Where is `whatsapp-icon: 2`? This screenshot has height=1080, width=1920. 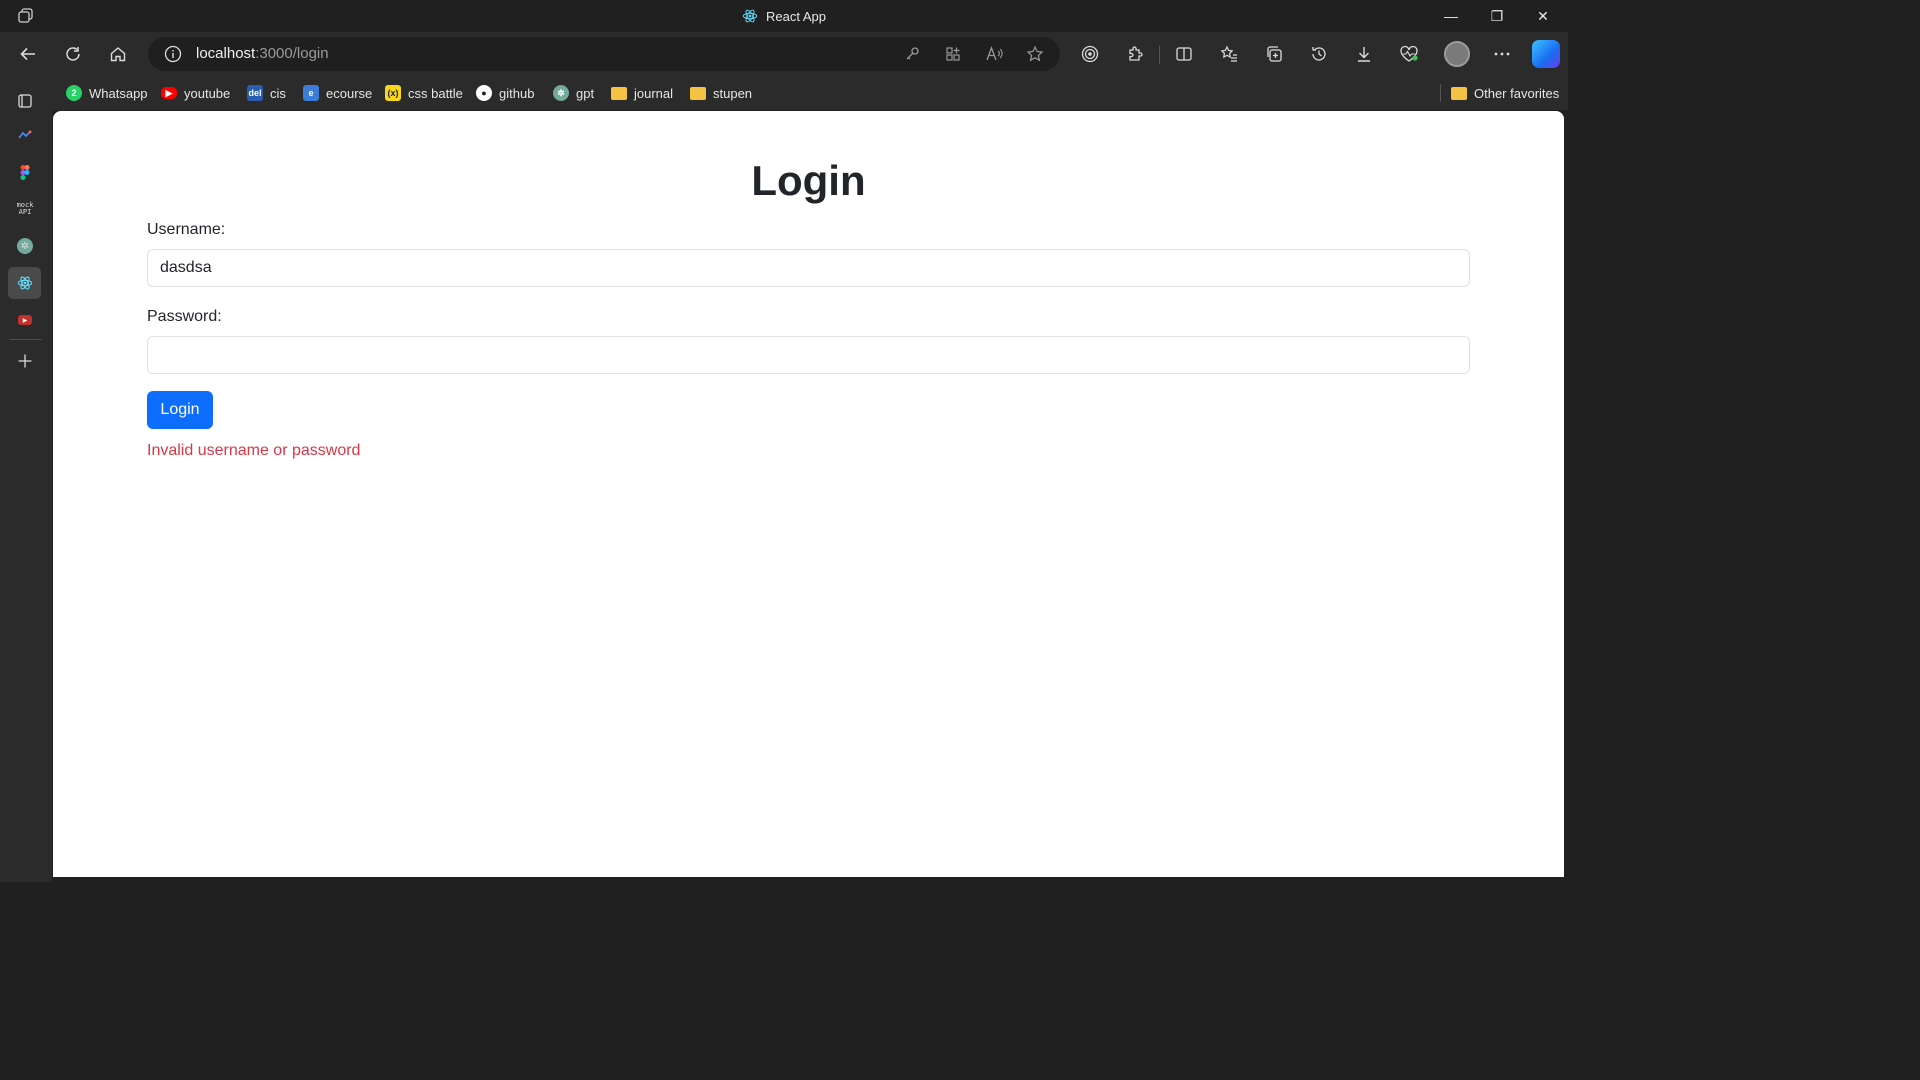 whatsapp-icon: 2 is located at coordinates (74, 93).